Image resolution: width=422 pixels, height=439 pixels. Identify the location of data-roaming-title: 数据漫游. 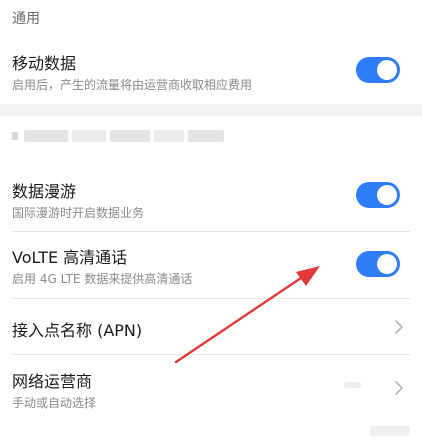
(44, 191).